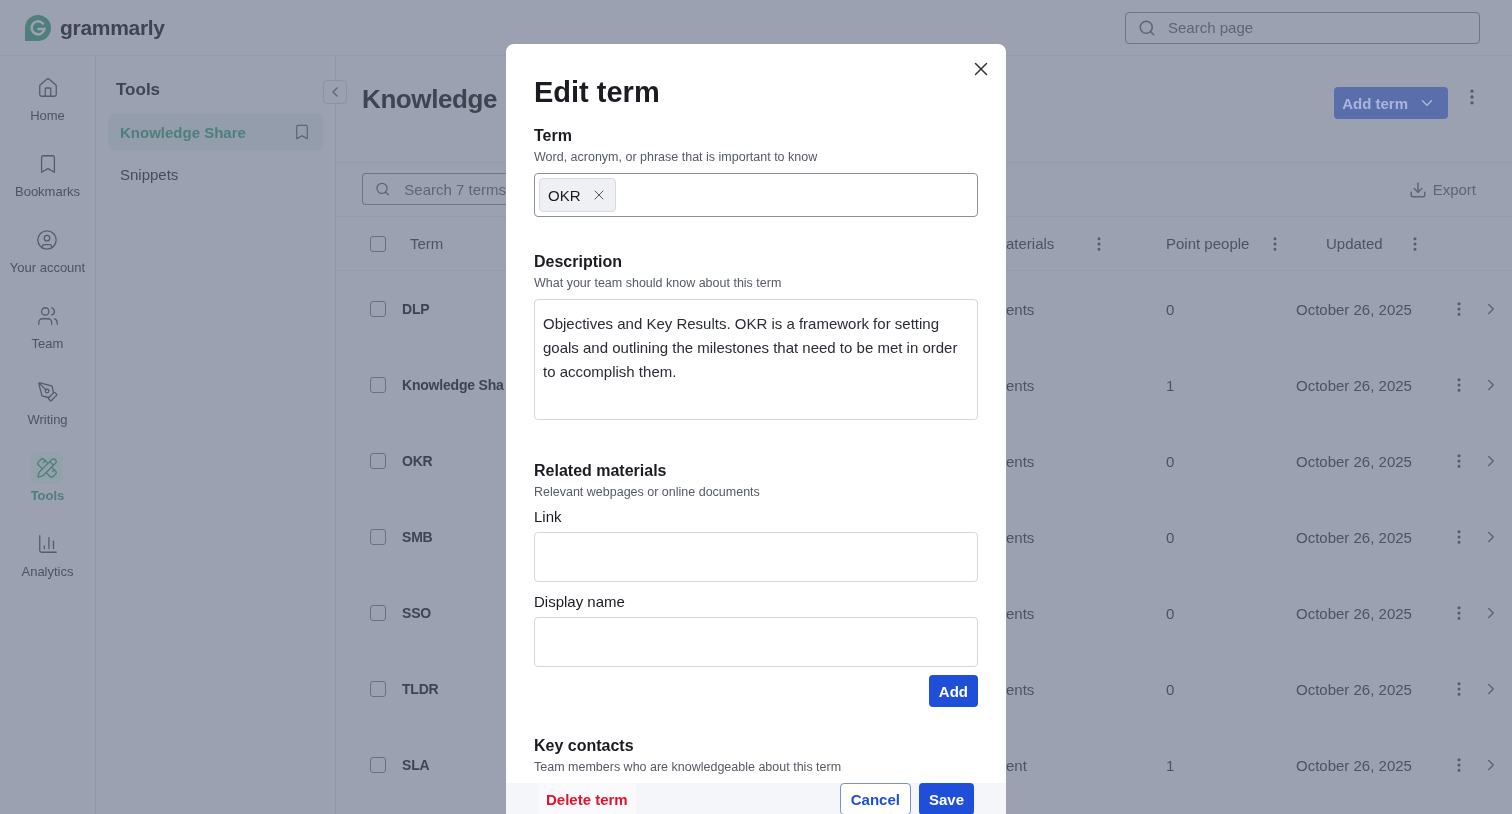 Image resolution: width=1512 pixels, height=814 pixels. What do you see at coordinates (1417, 189) in the screenshot?
I see `download-icon` at bounding box center [1417, 189].